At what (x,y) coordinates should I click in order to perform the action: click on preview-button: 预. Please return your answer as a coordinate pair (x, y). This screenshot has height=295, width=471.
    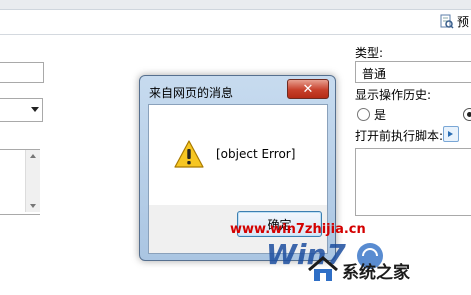
    Looking at the image, I should click on (455, 21).